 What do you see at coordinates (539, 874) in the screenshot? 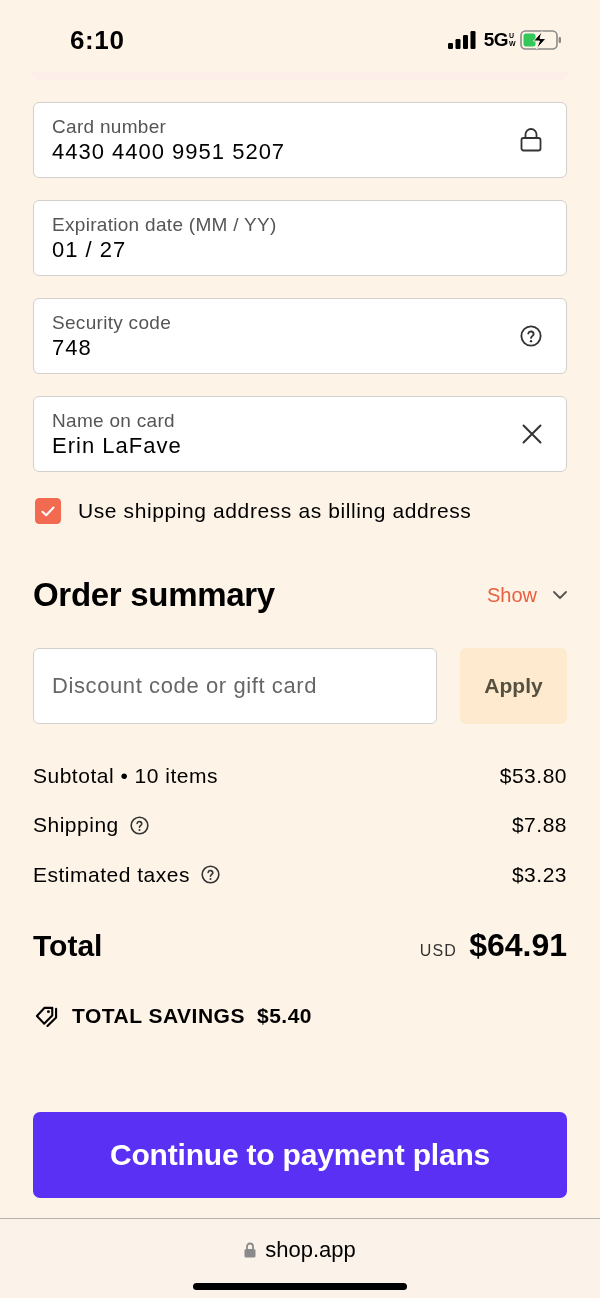
I see `line-amount: $3.23` at bounding box center [539, 874].